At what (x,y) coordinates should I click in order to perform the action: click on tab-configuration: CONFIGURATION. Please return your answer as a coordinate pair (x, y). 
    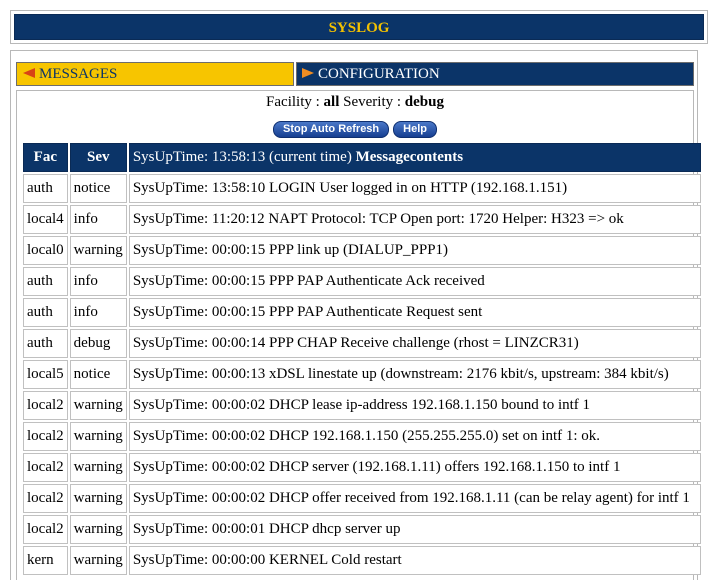
    Looking at the image, I should click on (495, 74).